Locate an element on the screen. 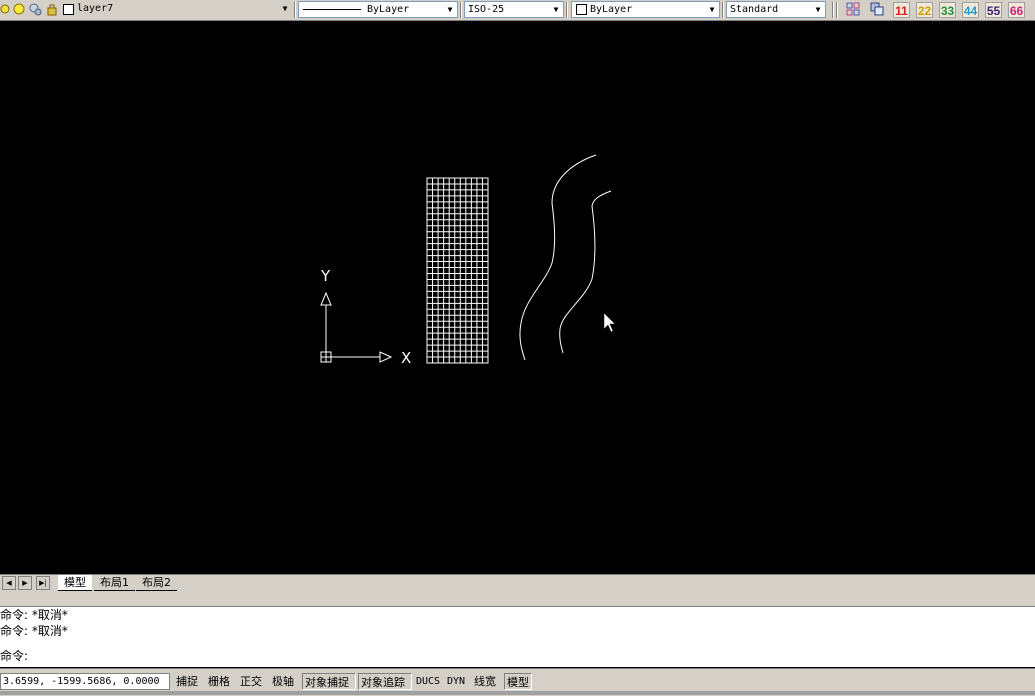 The height and width of the screenshot is (696, 1035). command-splitter is located at coordinates (517, 599).